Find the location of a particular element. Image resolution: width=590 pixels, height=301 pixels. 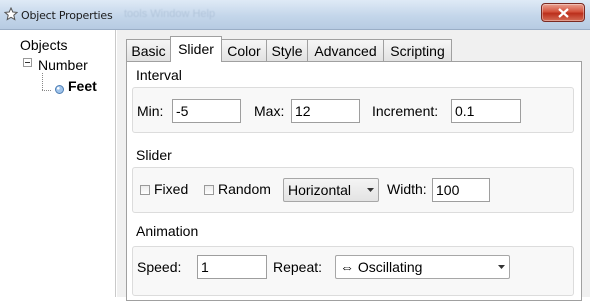

orientation-dropdown: Horizontal is located at coordinates (331, 190).